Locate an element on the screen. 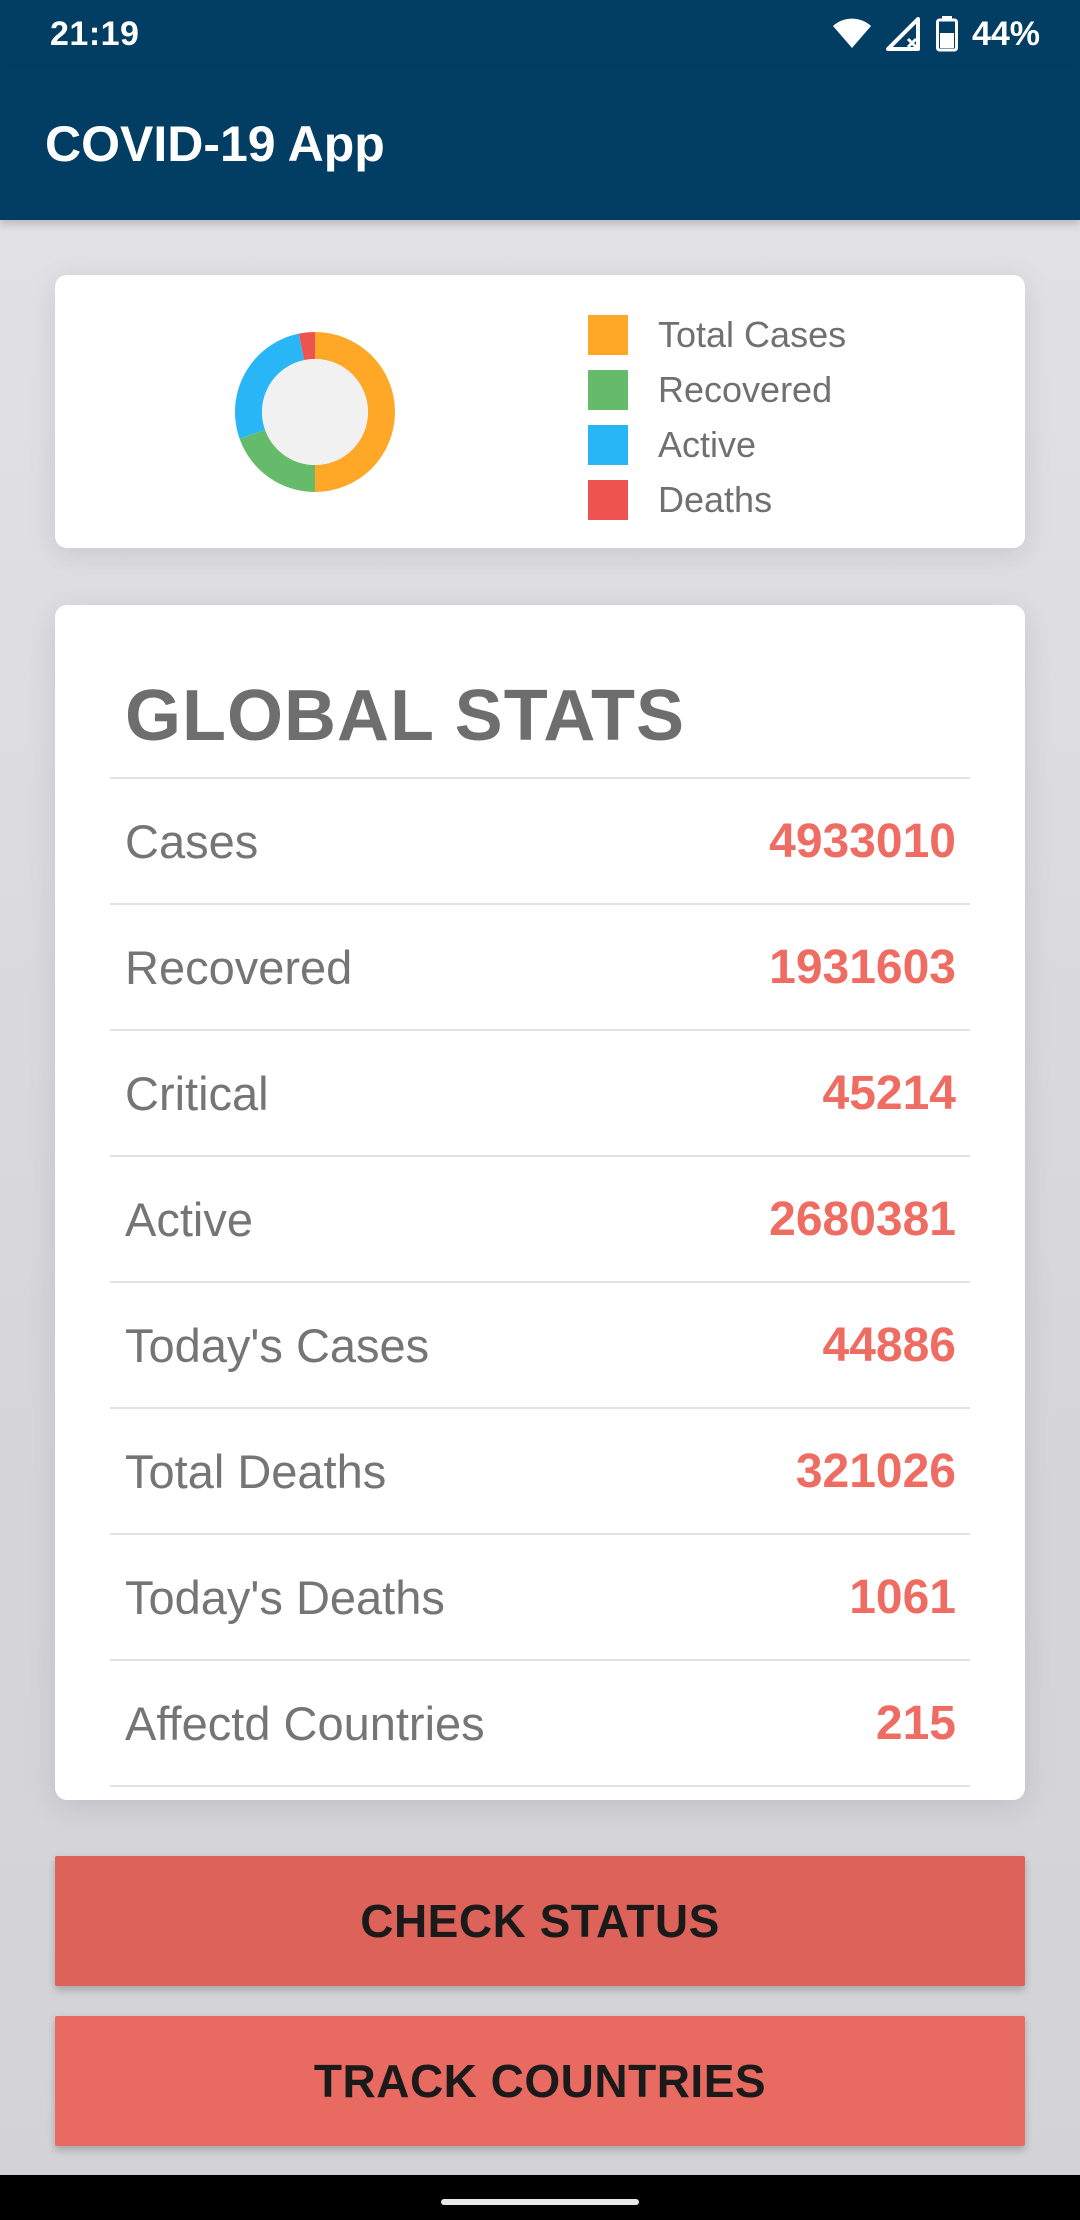 This screenshot has width=1080, height=2220. legend-label-active: Active is located at coordinates (707, 444).